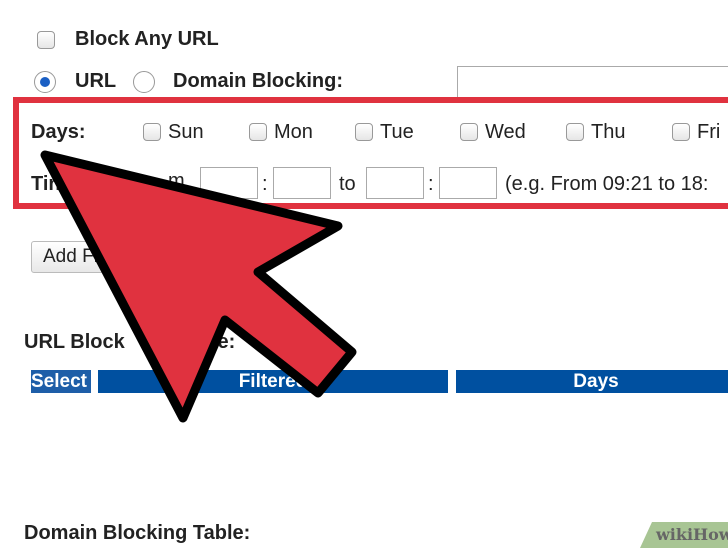 The height and width of the screenshot is (548, 728). I want to click on wikihow-watermark: wikiHow, so click(684, 535).